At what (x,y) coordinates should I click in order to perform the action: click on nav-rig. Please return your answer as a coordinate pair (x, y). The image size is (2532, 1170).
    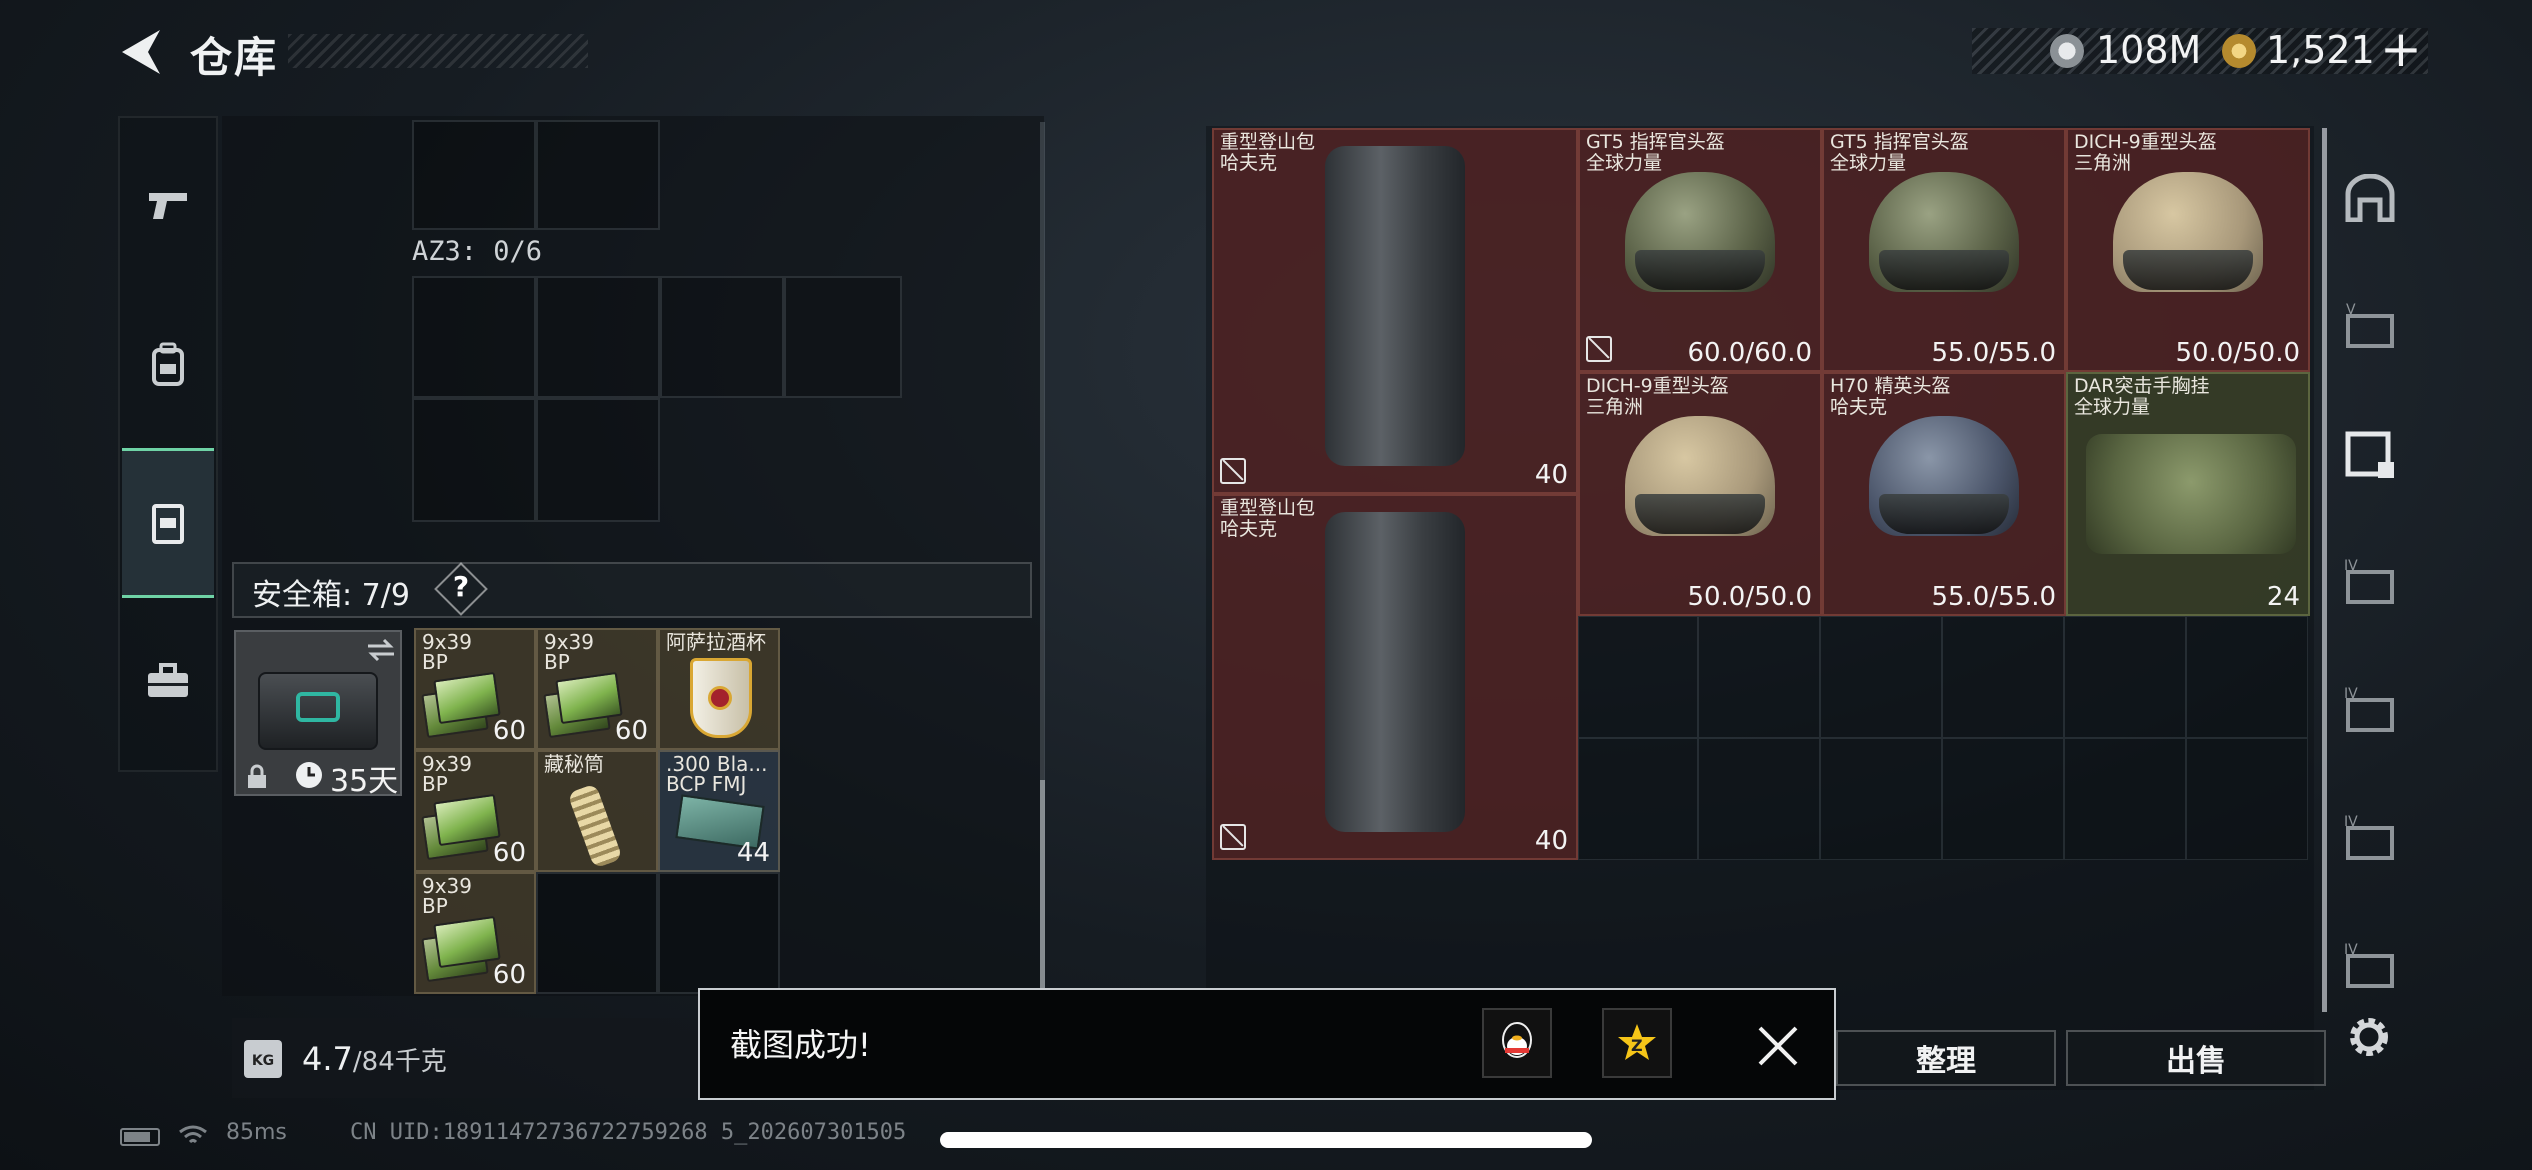
    Looking at the image, I should click on (168, 523).